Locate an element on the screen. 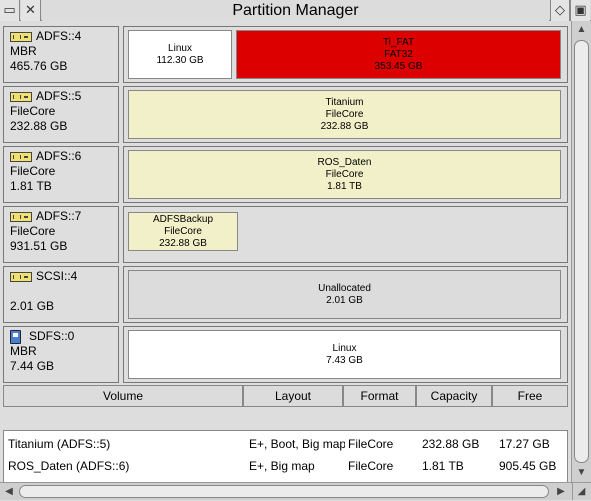 Image resolution: width=591 pixels, height=501 pixels. partition-map: Unallocated 2.01 GB is located at coordinates (345, 294).